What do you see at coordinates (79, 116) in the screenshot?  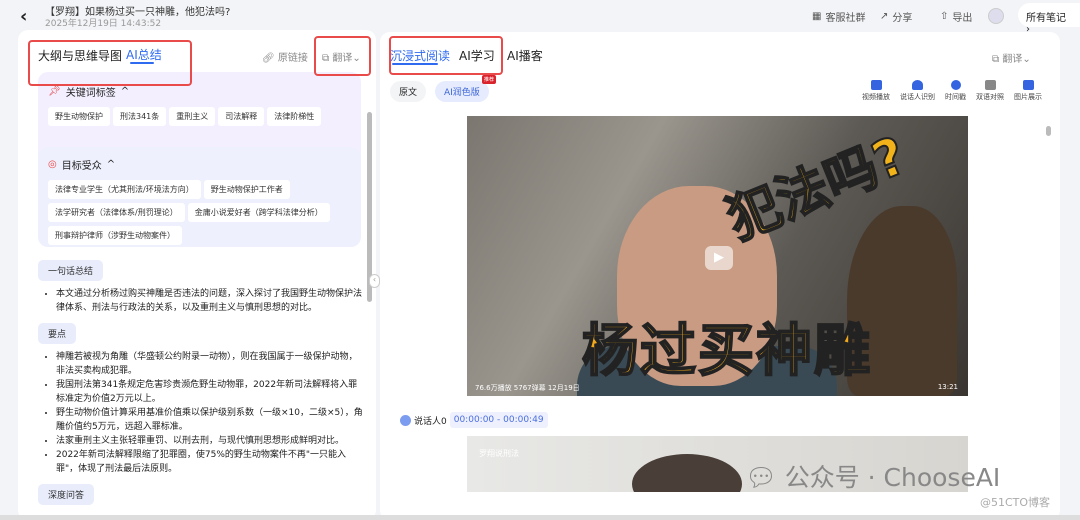 I see `keyword-chip: 野生动物保护` at bounding box center [79, 116].